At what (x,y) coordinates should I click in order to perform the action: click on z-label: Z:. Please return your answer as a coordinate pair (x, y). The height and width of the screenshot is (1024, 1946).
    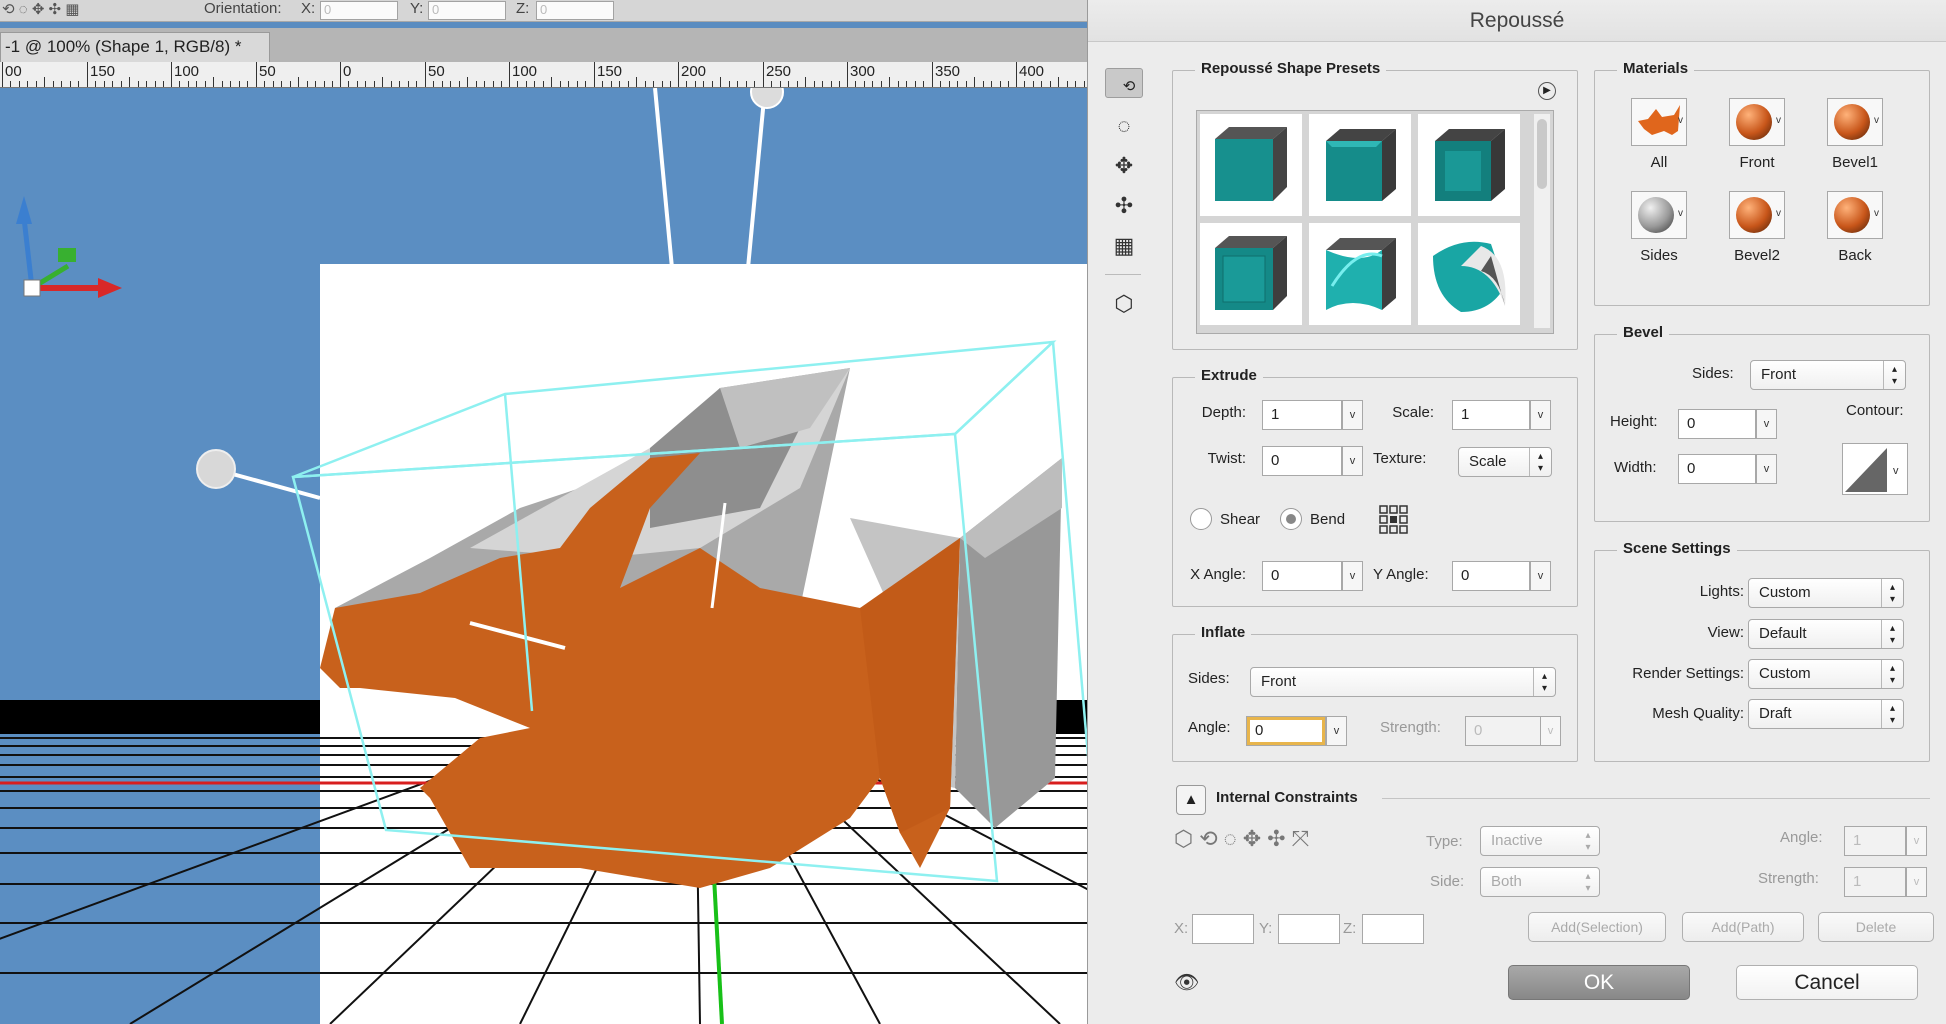
    Looking at the image, I should click on (523, 8).